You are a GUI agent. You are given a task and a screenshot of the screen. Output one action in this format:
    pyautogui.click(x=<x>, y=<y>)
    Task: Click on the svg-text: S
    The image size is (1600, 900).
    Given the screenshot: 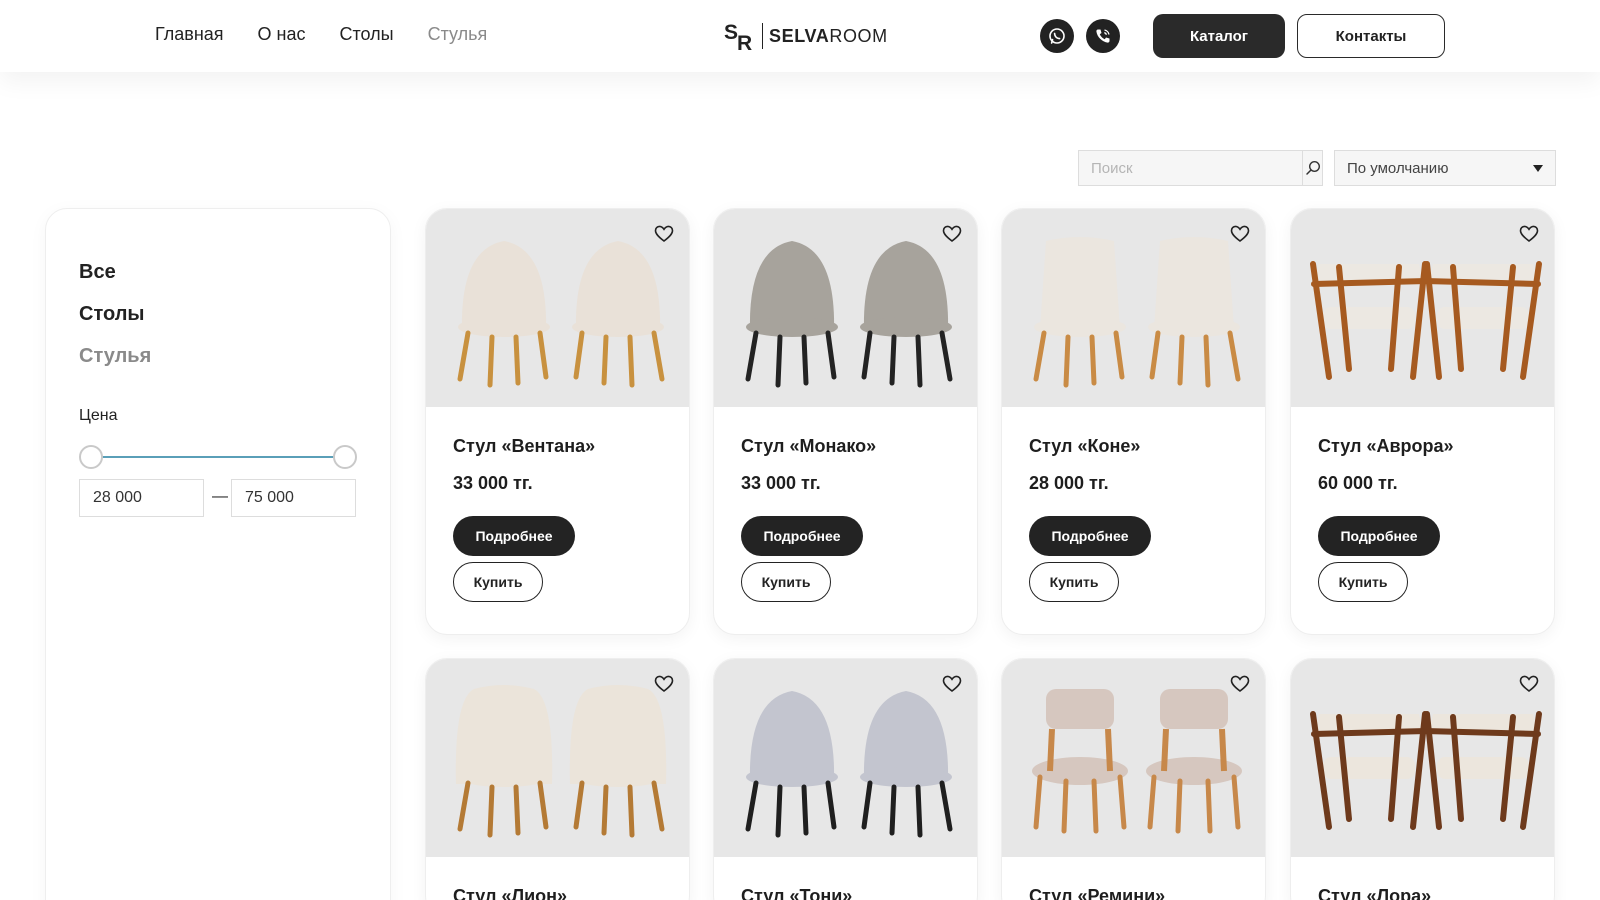 What is the action you would take?
    pyautogui.click(x=731, y=32)
    